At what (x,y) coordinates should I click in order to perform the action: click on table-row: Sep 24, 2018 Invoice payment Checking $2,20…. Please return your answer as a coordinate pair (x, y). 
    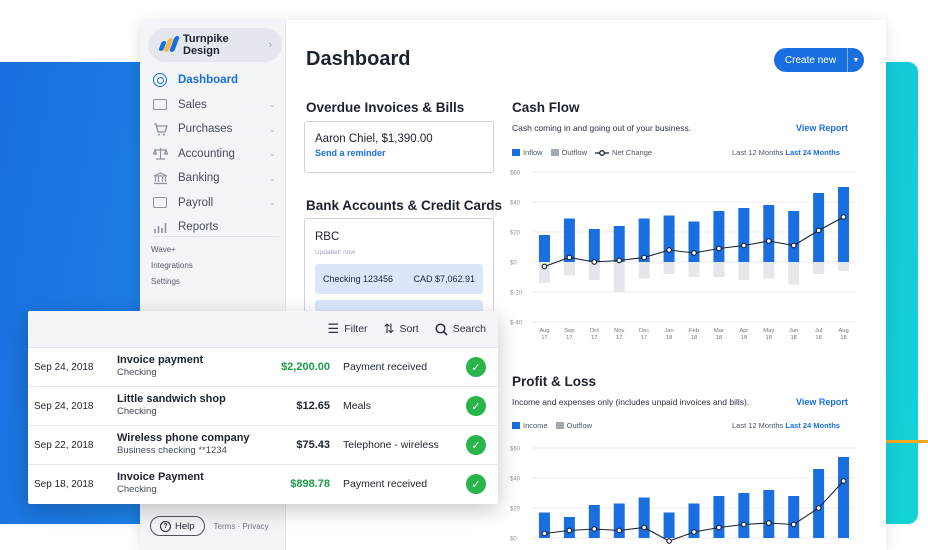
    Looking at the image, I should click on (263, 366).